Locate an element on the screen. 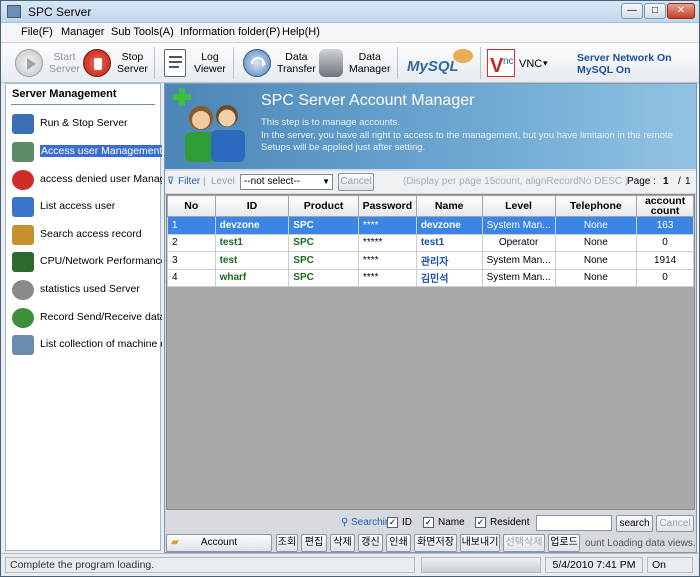 This screenshot has width=700, height=577. minimize-button: — is located at coordinates (632, 11).